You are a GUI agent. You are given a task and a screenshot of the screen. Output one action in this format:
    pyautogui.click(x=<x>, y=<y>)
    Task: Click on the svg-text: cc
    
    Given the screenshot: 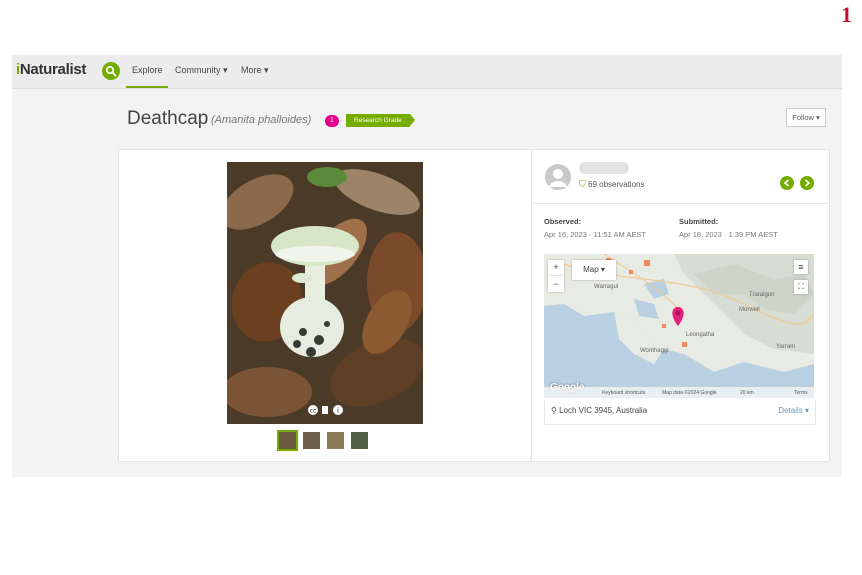 What is the action you would take?
    pyautogui.click(x=313, y=411)
    